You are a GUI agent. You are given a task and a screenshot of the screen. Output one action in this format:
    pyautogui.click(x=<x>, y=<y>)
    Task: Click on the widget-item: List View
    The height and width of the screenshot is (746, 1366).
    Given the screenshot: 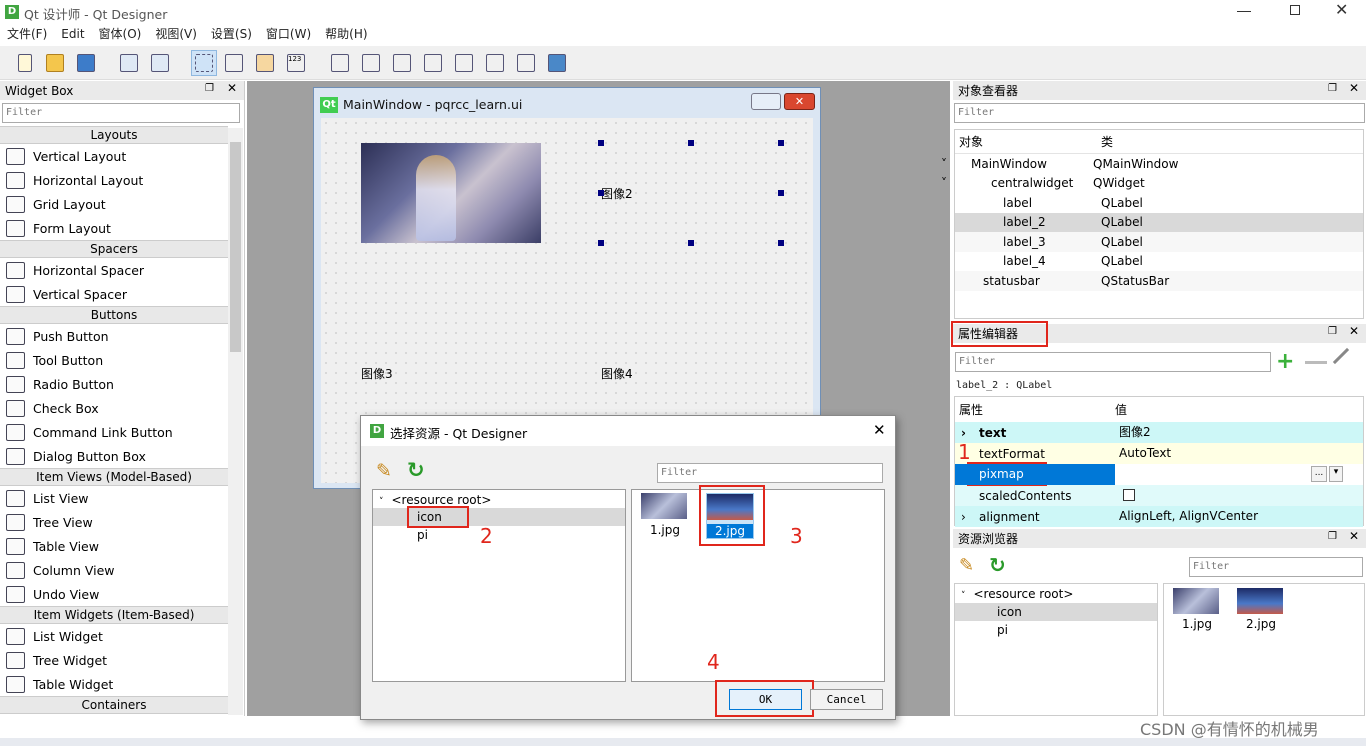 What is the action you would take?
    pyautogui.click(x=114, y=498)
    